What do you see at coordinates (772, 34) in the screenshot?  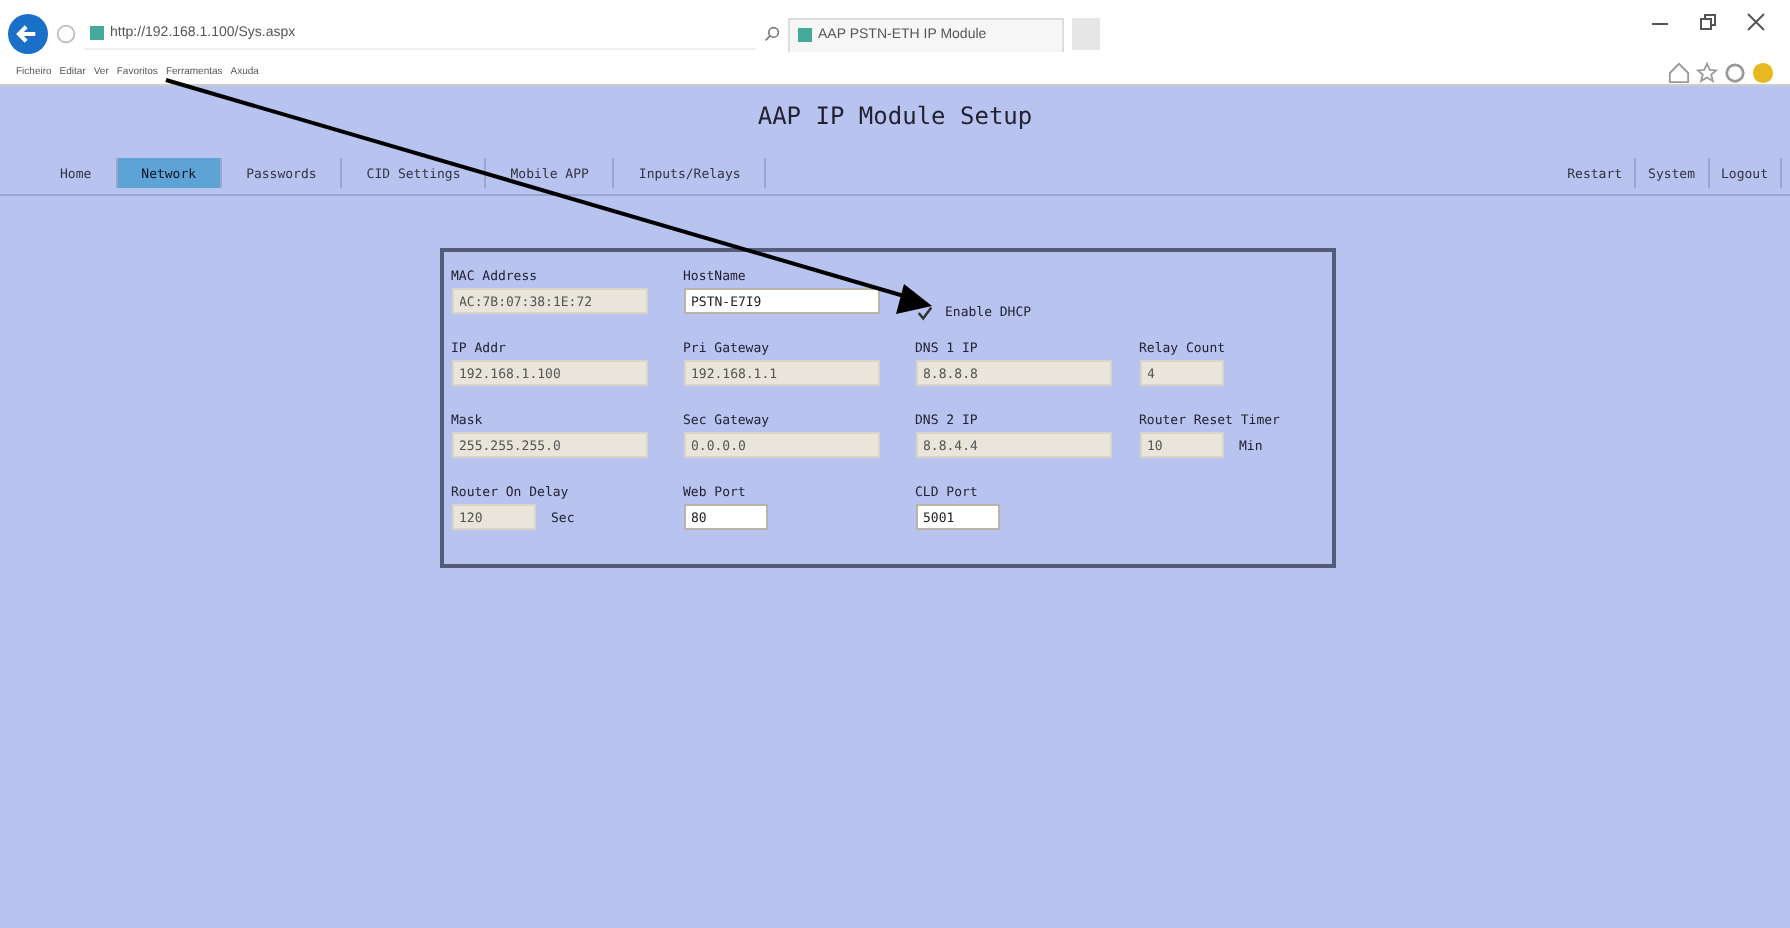 I see `search-icon` at bounding box center [772, 34].